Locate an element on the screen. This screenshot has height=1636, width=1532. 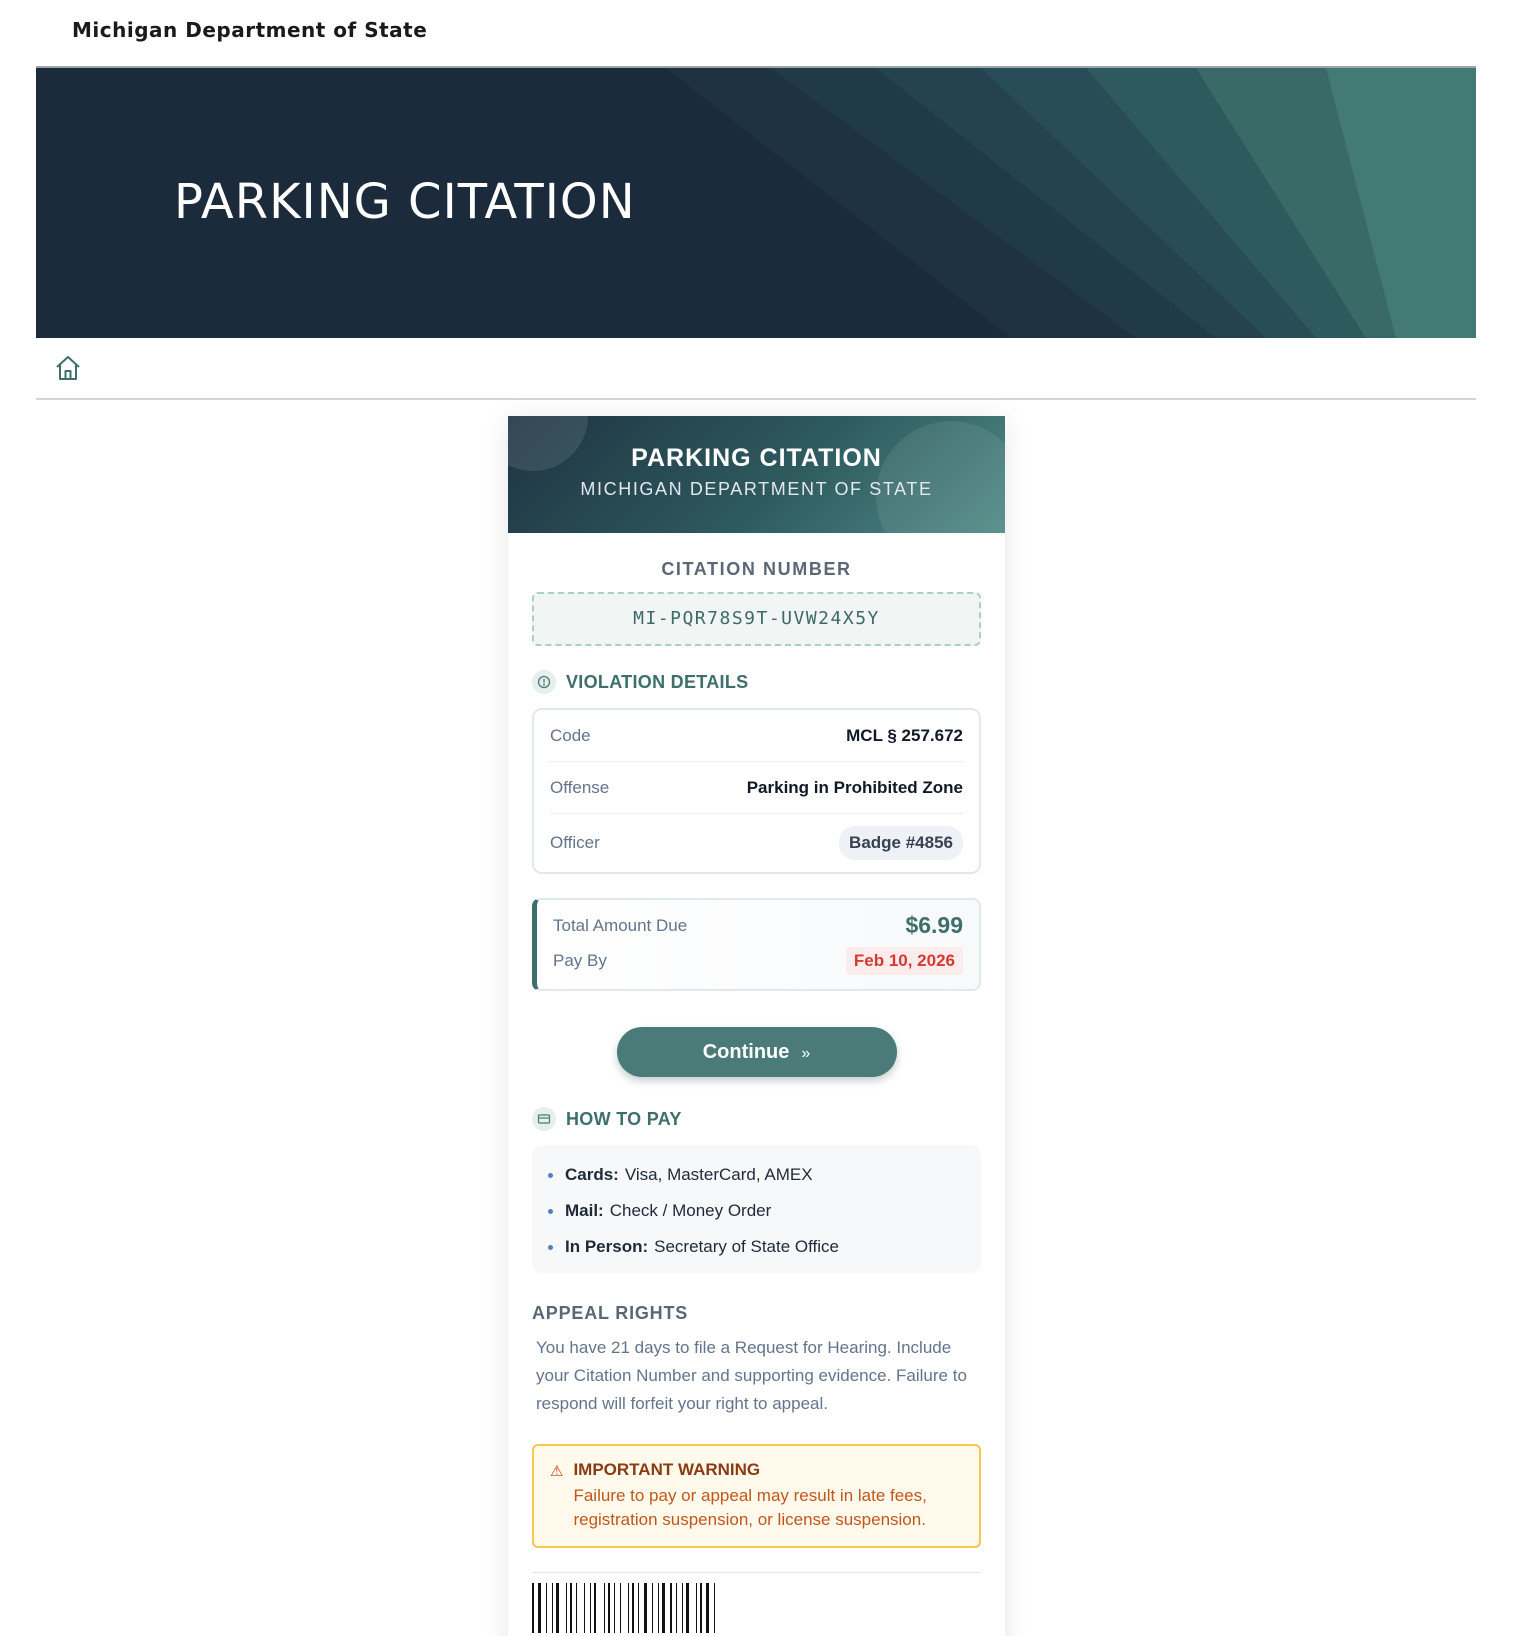
clock-icon is located at coordinates (544, 682).